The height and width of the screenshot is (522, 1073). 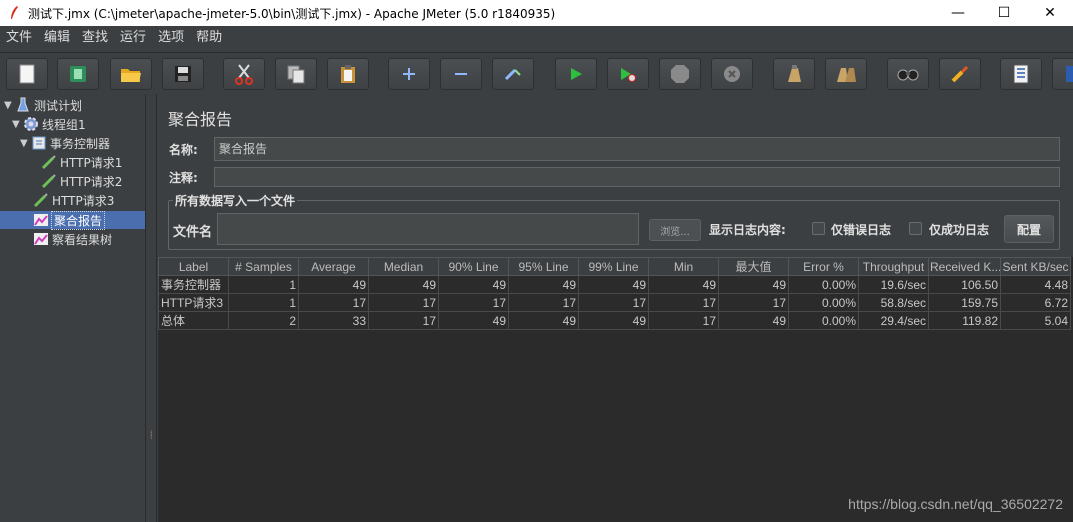 What do you see at coordinates (1050, 13) in the screenshot?
I see `close-button: ✕` at bounding box center [1050, 13].